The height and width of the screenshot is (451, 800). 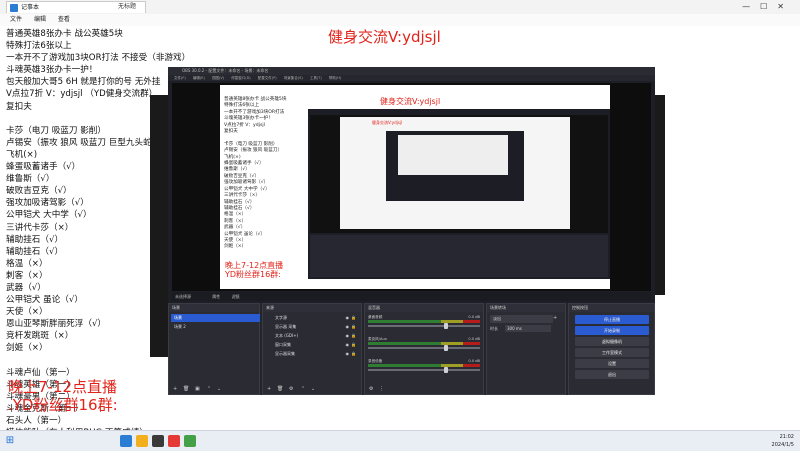 What do you see at coordinates (410, 101) in the screenshot?
I see `nested-overlay-title: 健身交流V:ydjsjl` at bounding box center [410, 101].